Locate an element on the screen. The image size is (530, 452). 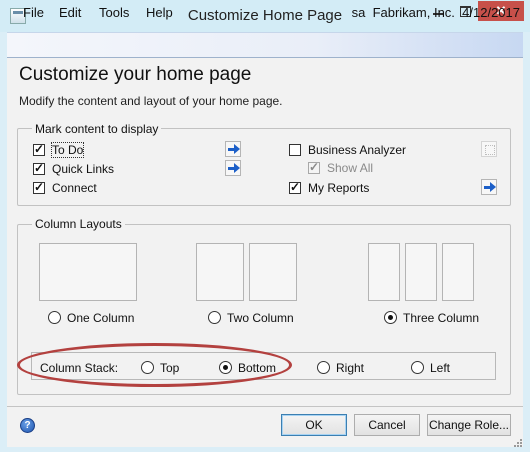
stack-right-radio is located at coordinates (323, 367).